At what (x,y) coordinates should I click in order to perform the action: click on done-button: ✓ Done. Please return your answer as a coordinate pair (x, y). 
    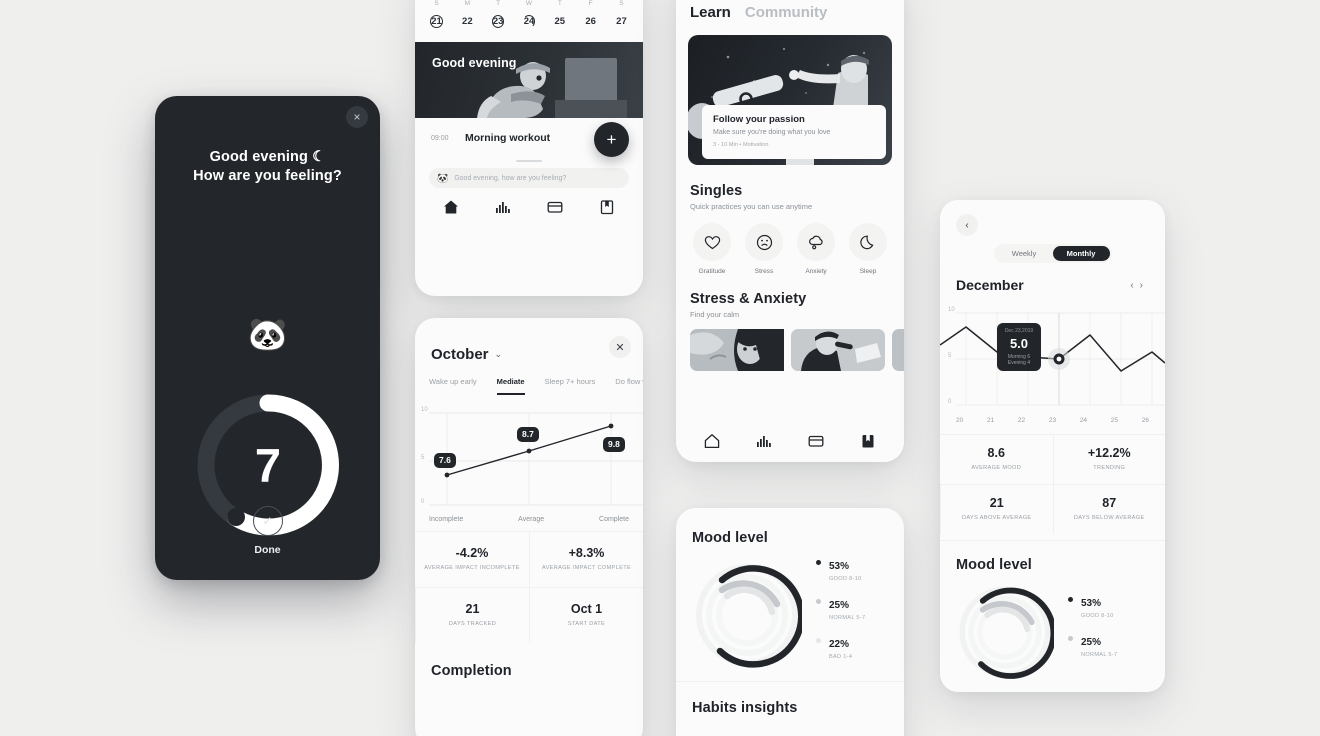
    Looking at the image, I should click on (267, 531).